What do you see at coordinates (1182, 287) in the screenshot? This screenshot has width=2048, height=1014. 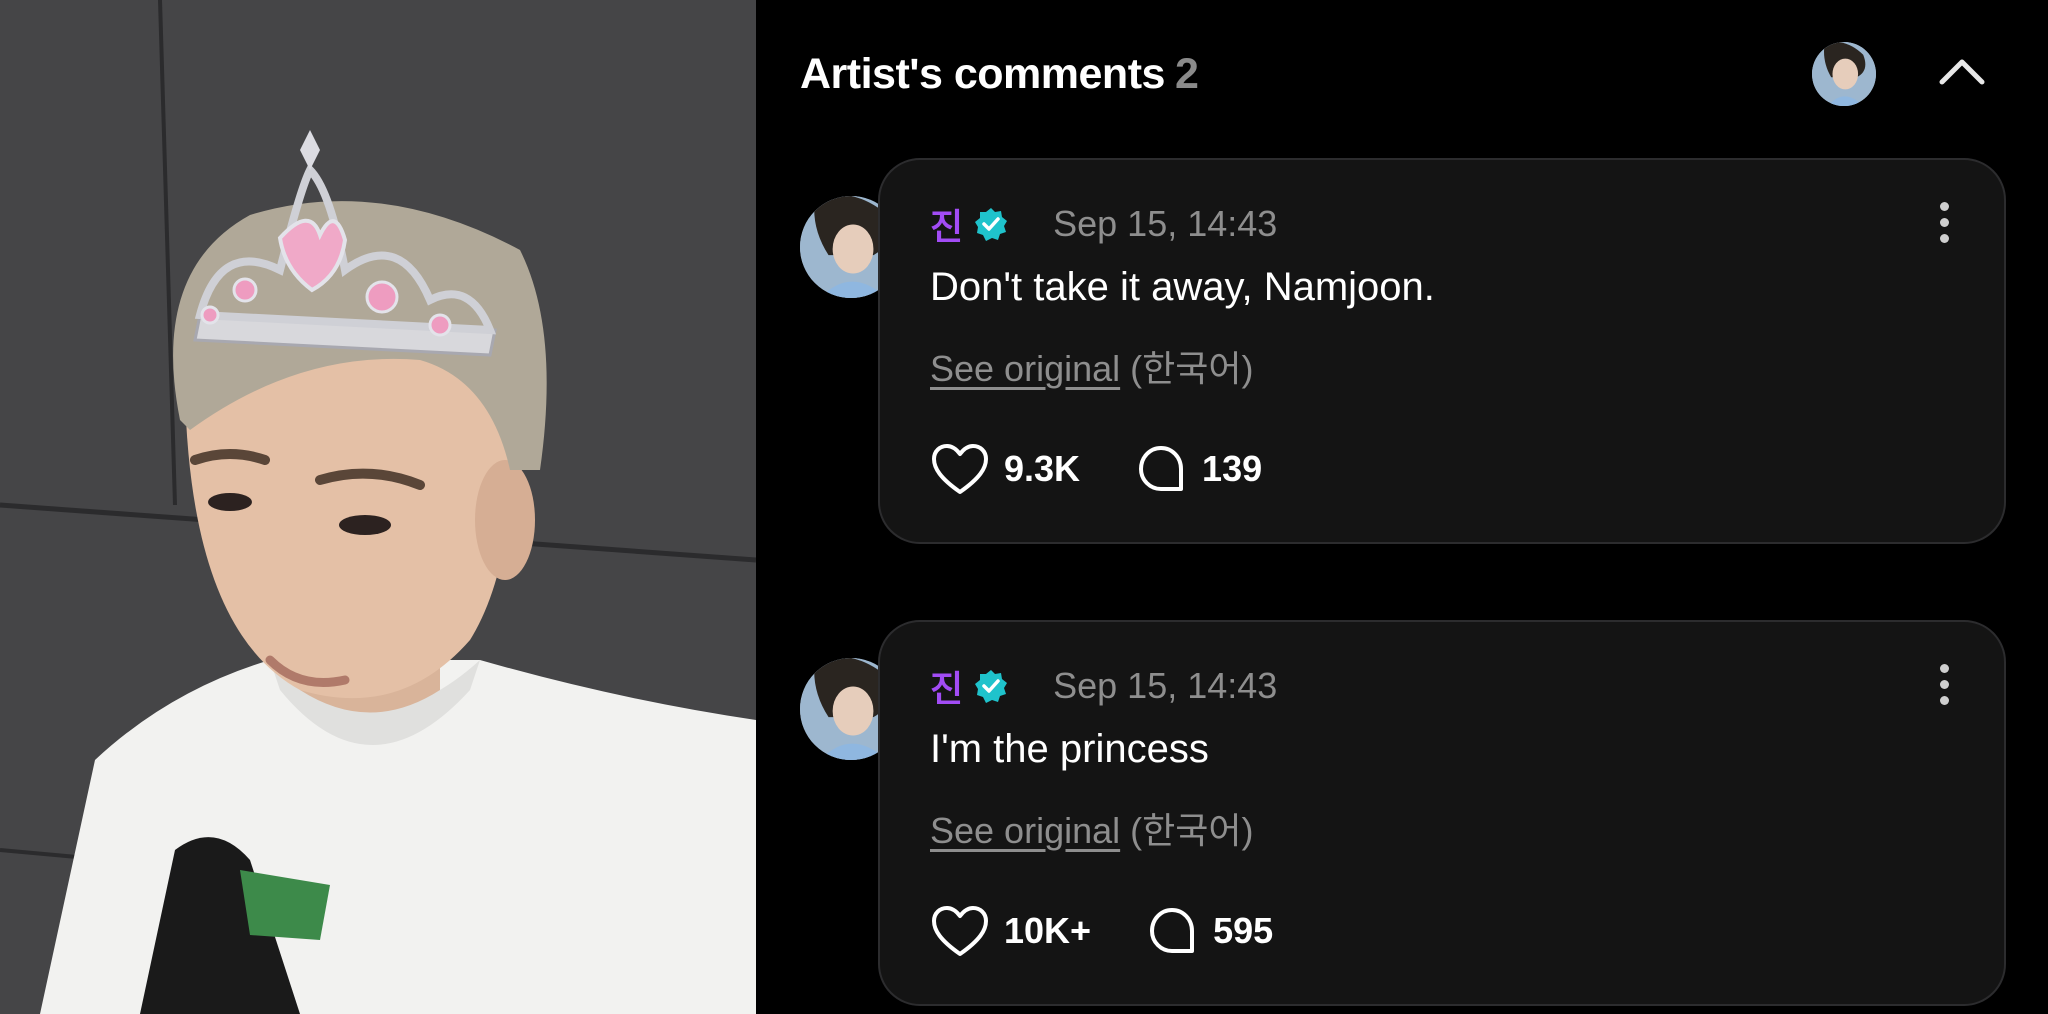 I see `comment-text: Don't take it away, Namjoon.` at bounding box center [1182, 287].